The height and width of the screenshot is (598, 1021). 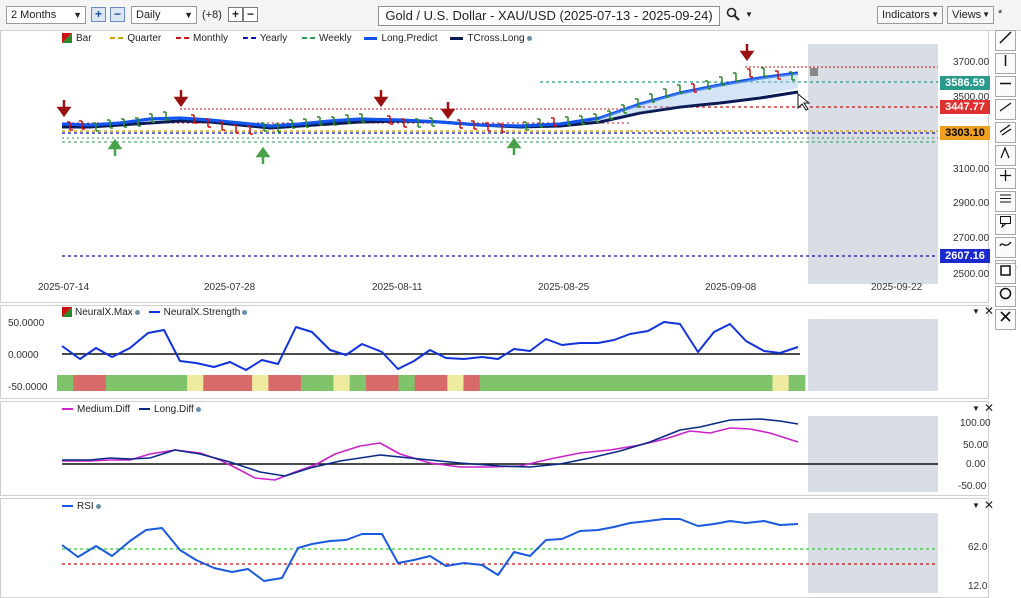 I want to click on callout-tool, so click(x=1005, y=224).